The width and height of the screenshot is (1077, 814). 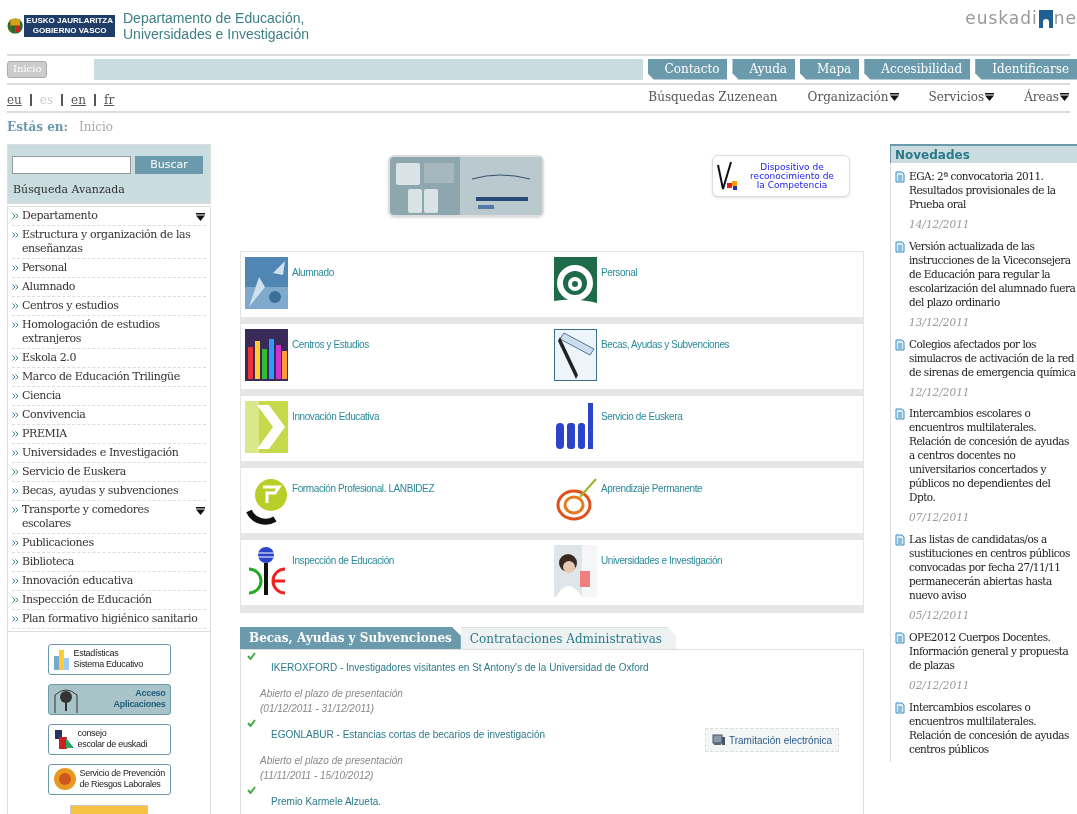 I want to click on pen-icon, so click(x=575, y=355).